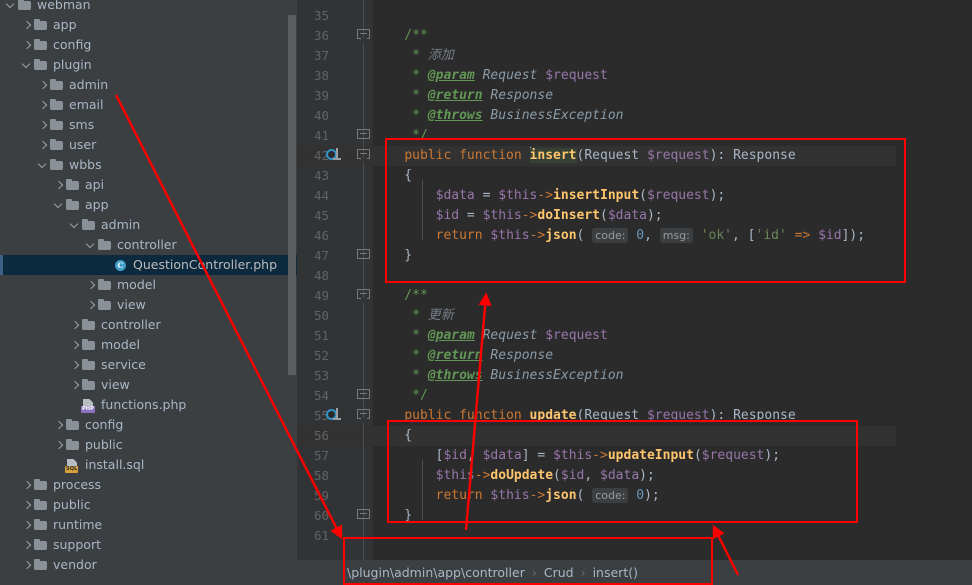 This screenshot has width=972, height=585. Describe the element at coordinates (413, 55) in the screenshot. I see `code-line-37: * 添加` at that location.